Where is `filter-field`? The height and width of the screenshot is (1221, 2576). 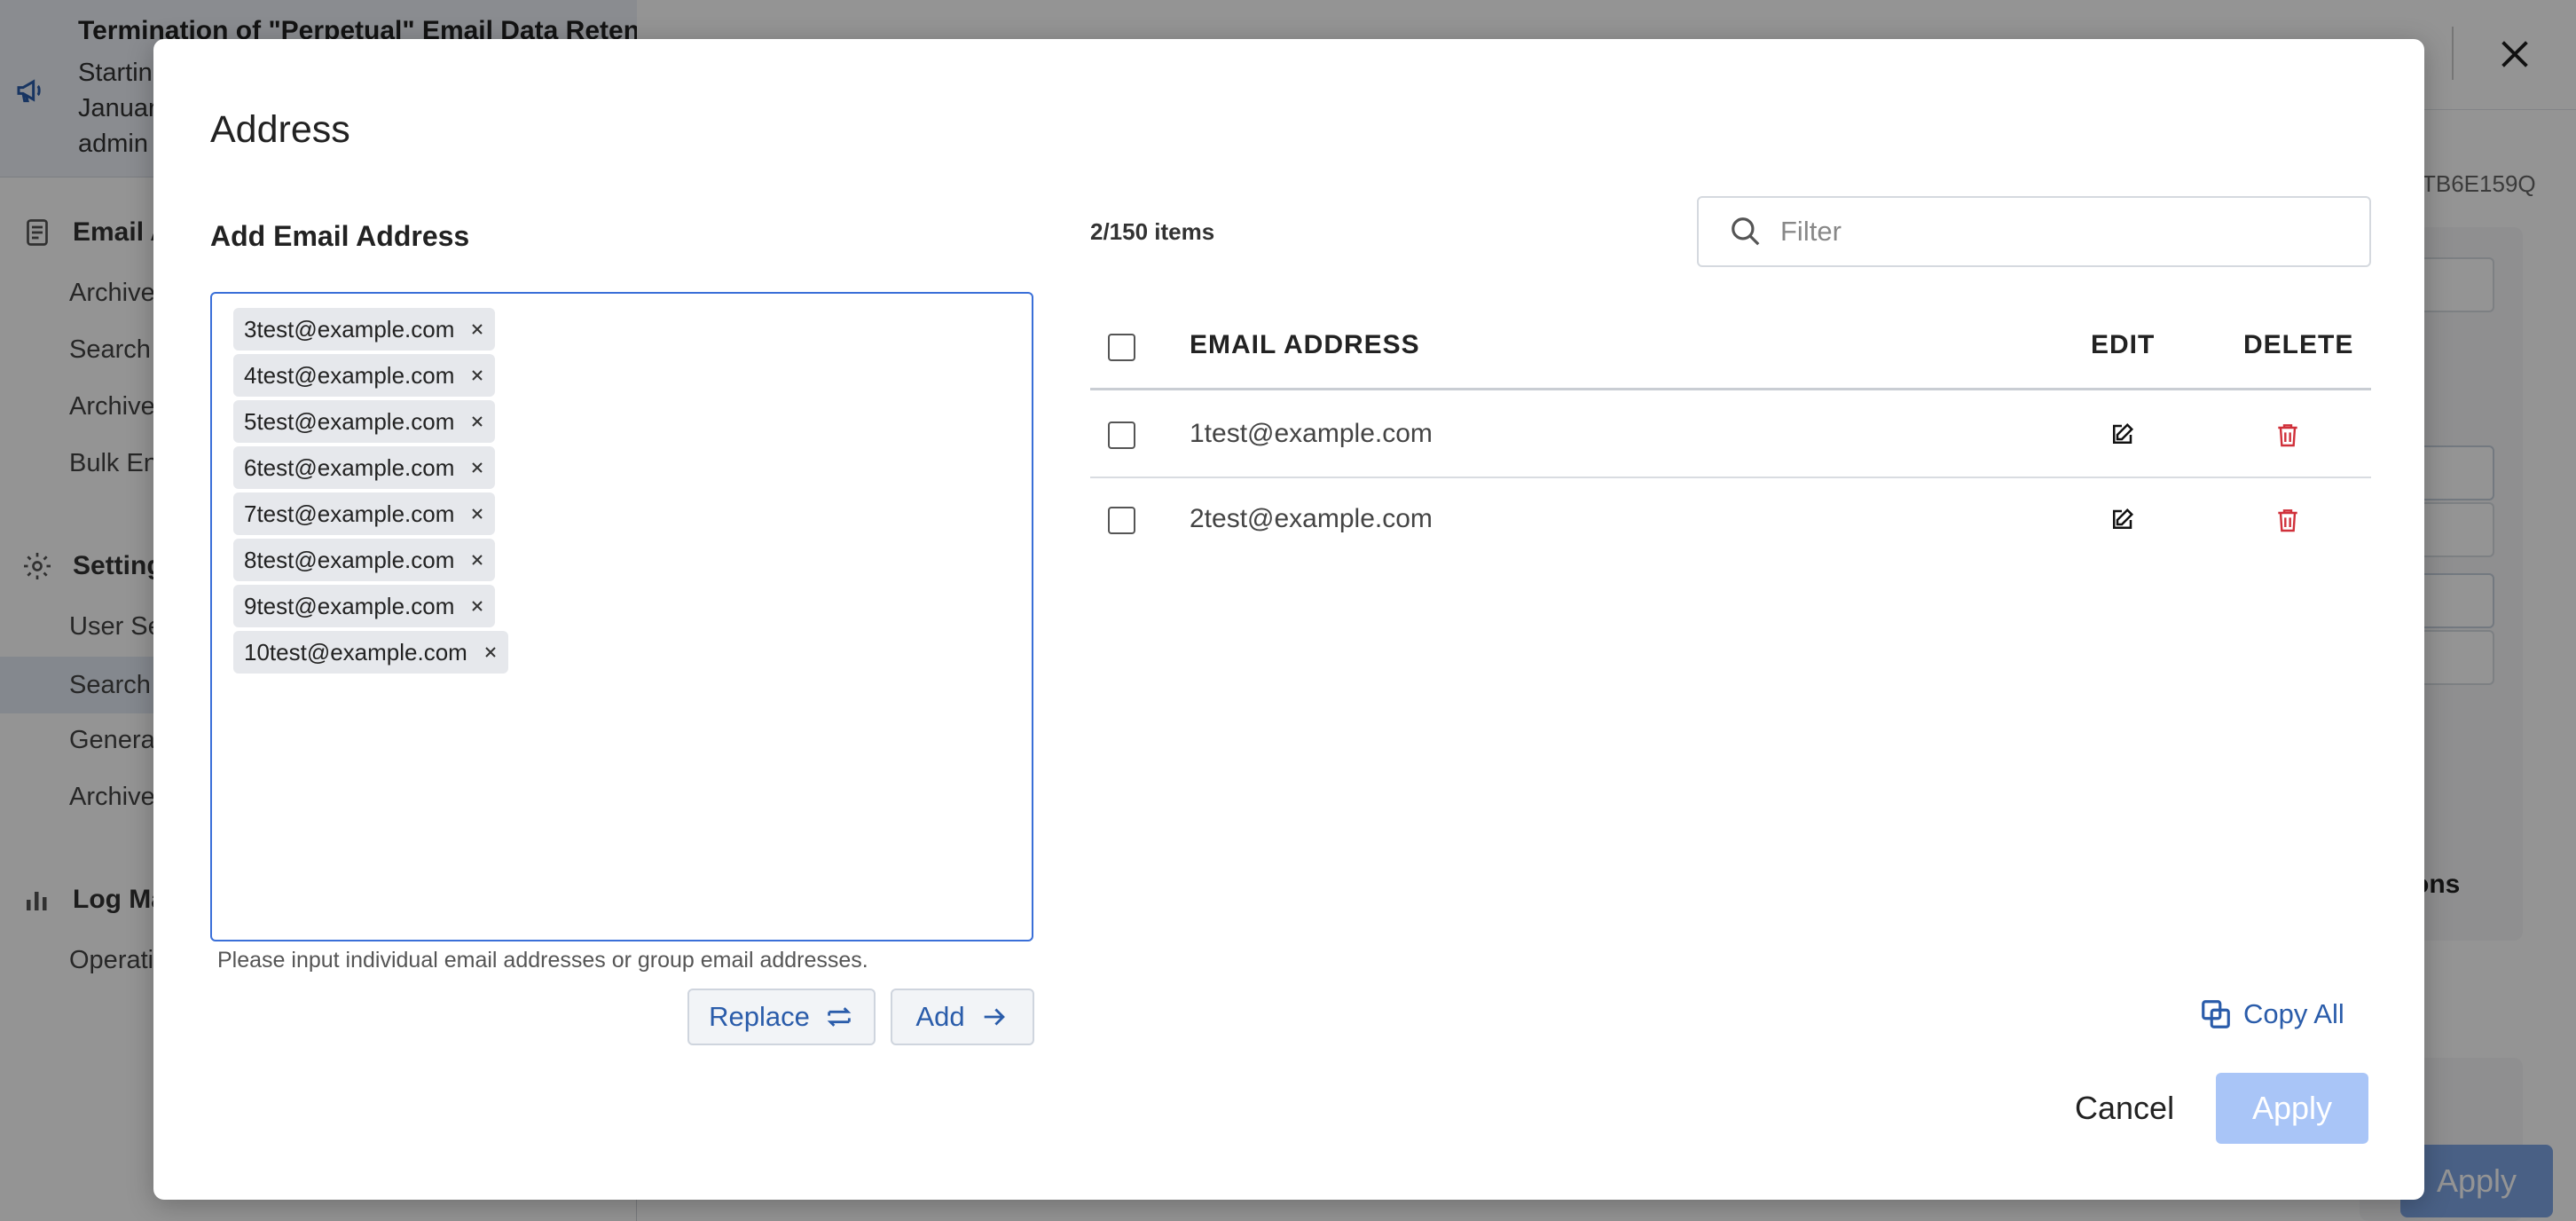 filter-field is located at coordinates (2034, 231).